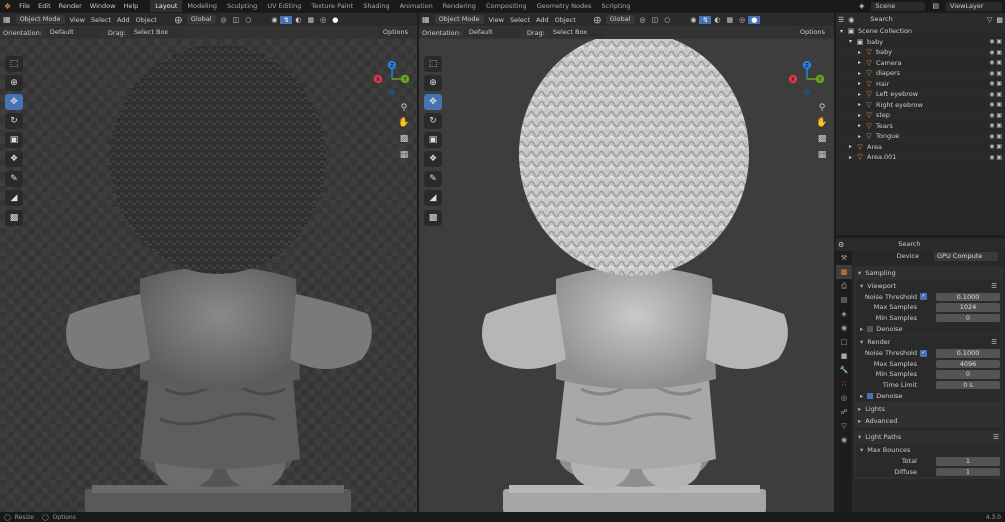  What do you see at coordinates (693, 20) in the screenshot?
I see `visibility-icon: ◉` at bounding box center [693, 20].